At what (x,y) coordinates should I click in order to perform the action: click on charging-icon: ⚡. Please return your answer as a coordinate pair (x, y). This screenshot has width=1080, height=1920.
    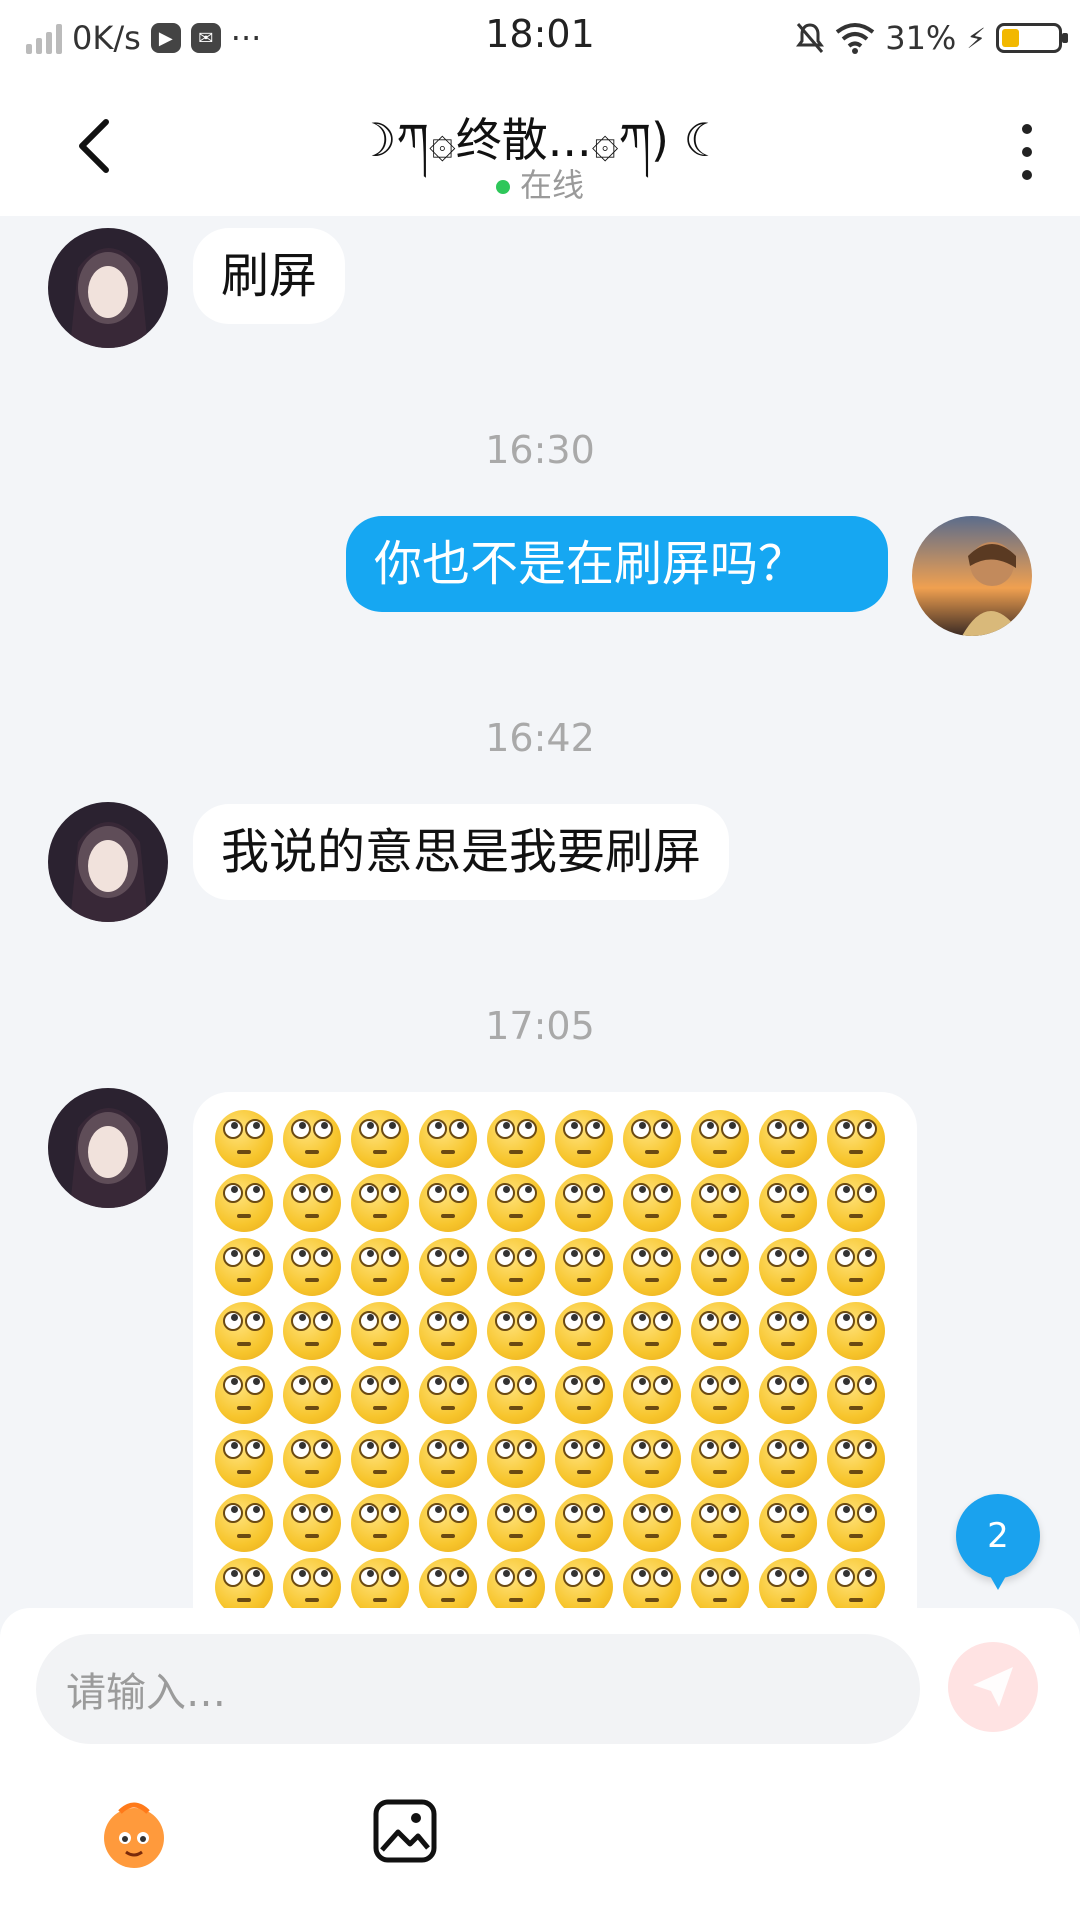
    Looking at the image, I should click on (976, 38).